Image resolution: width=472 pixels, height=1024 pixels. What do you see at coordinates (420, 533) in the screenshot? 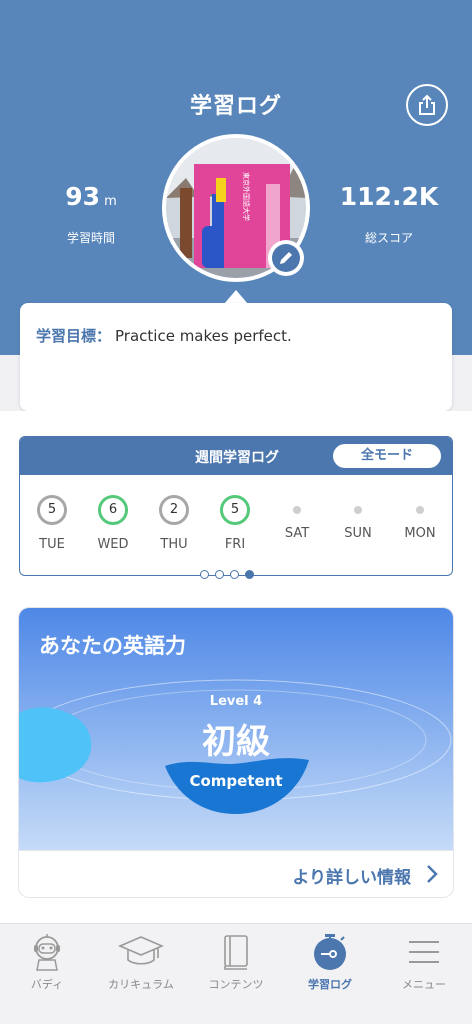
I see `day-label: MON` at bounding box center [420, 533].